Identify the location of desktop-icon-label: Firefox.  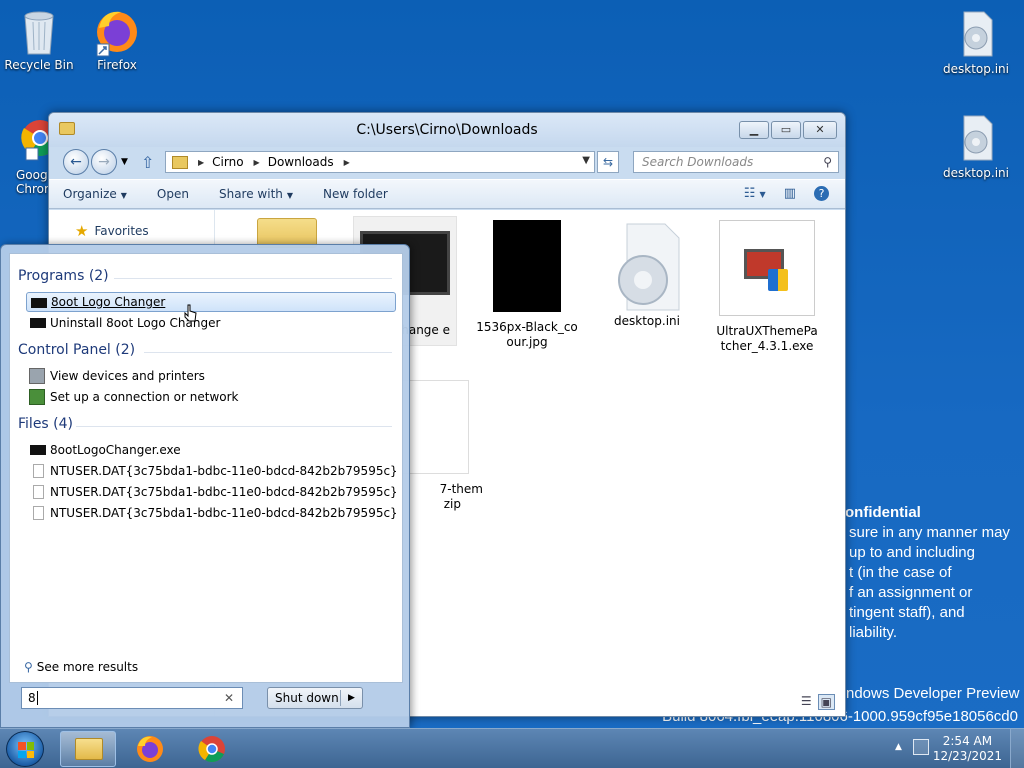
(117, 65).